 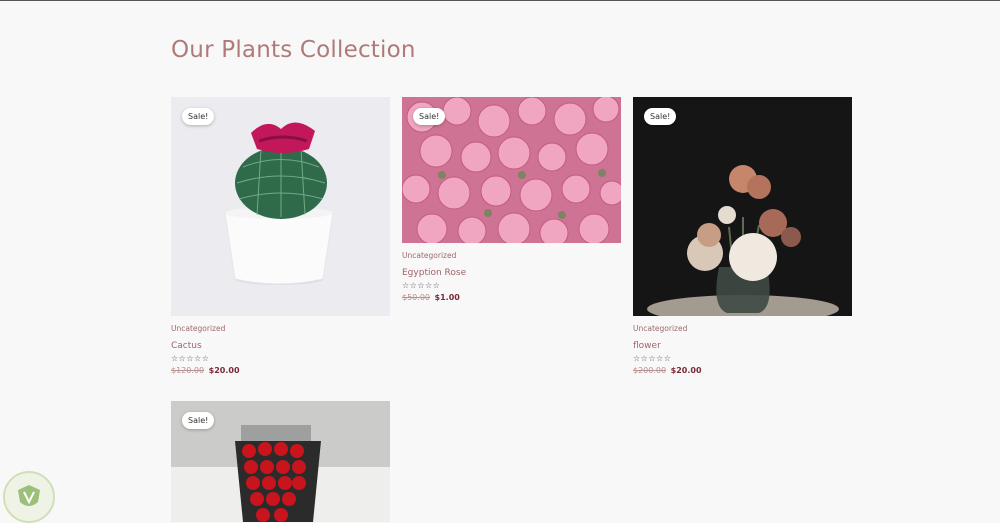 I want to click on product-image-flower: Sale!, so click(x=742, y=206).